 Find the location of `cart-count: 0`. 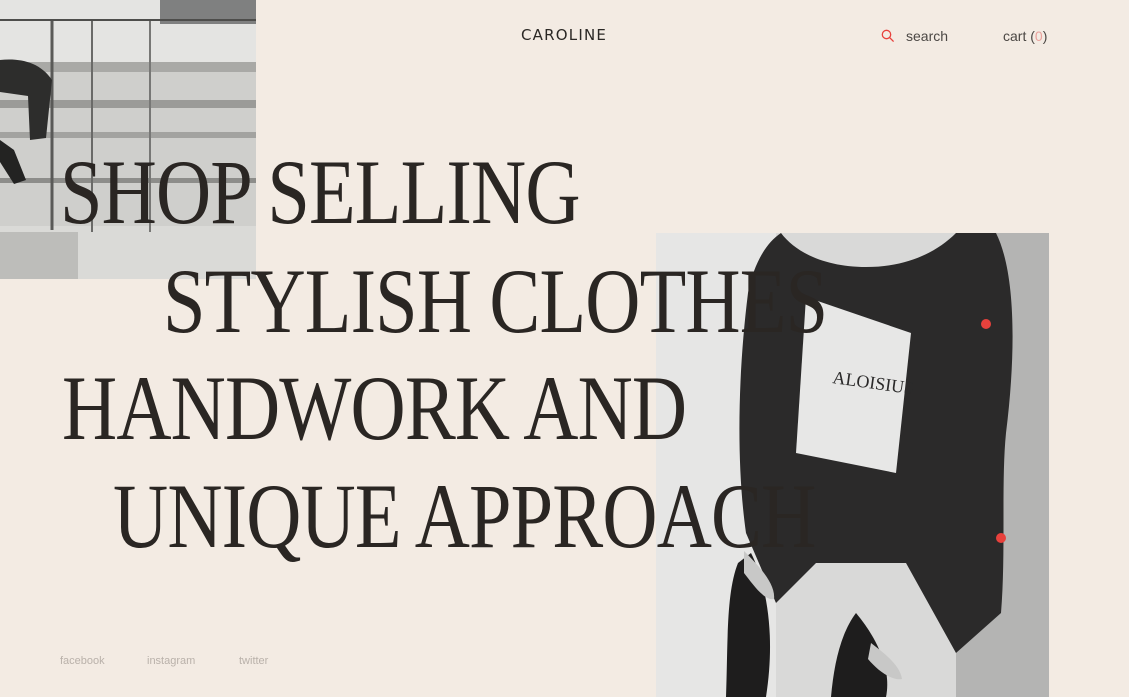

cart-count: 0 is located at coordinates (1038, 36).